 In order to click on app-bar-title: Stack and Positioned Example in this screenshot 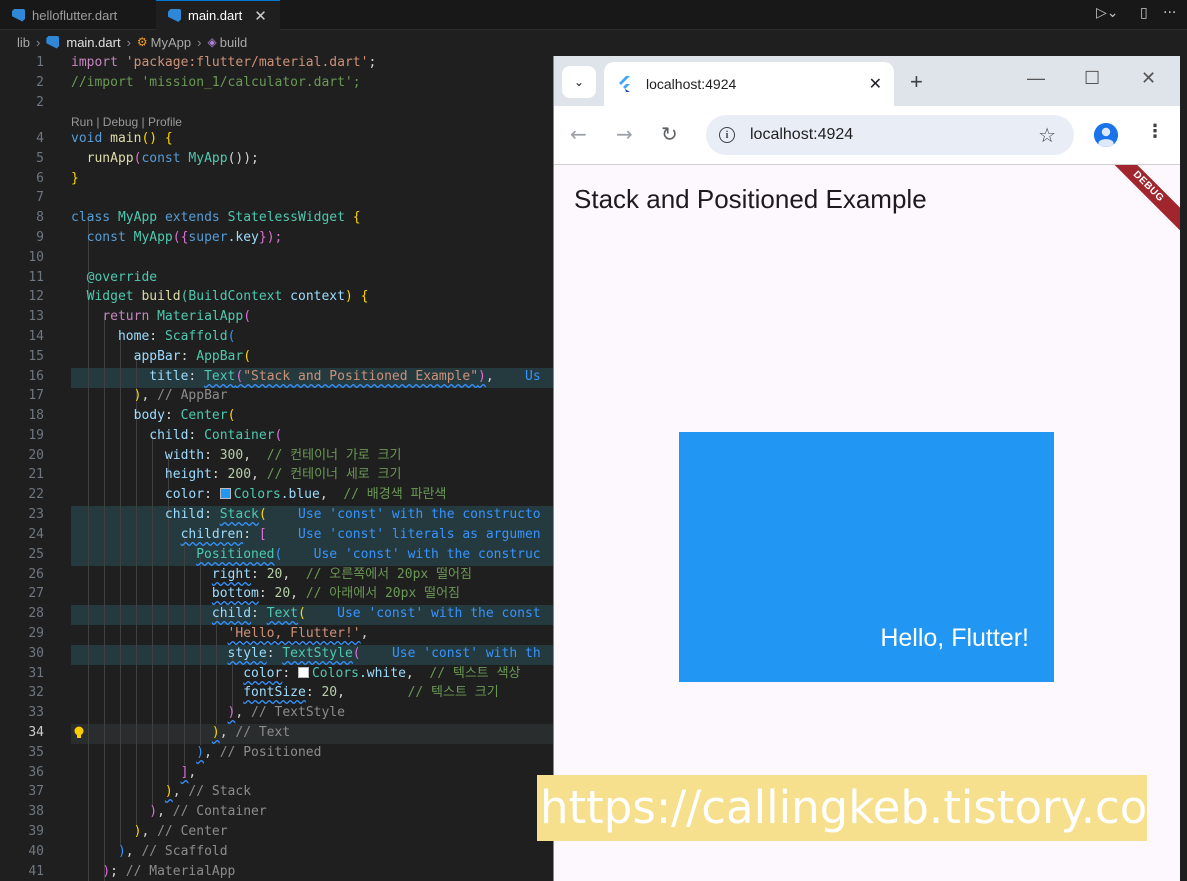, I will do `click(750, 199)`.